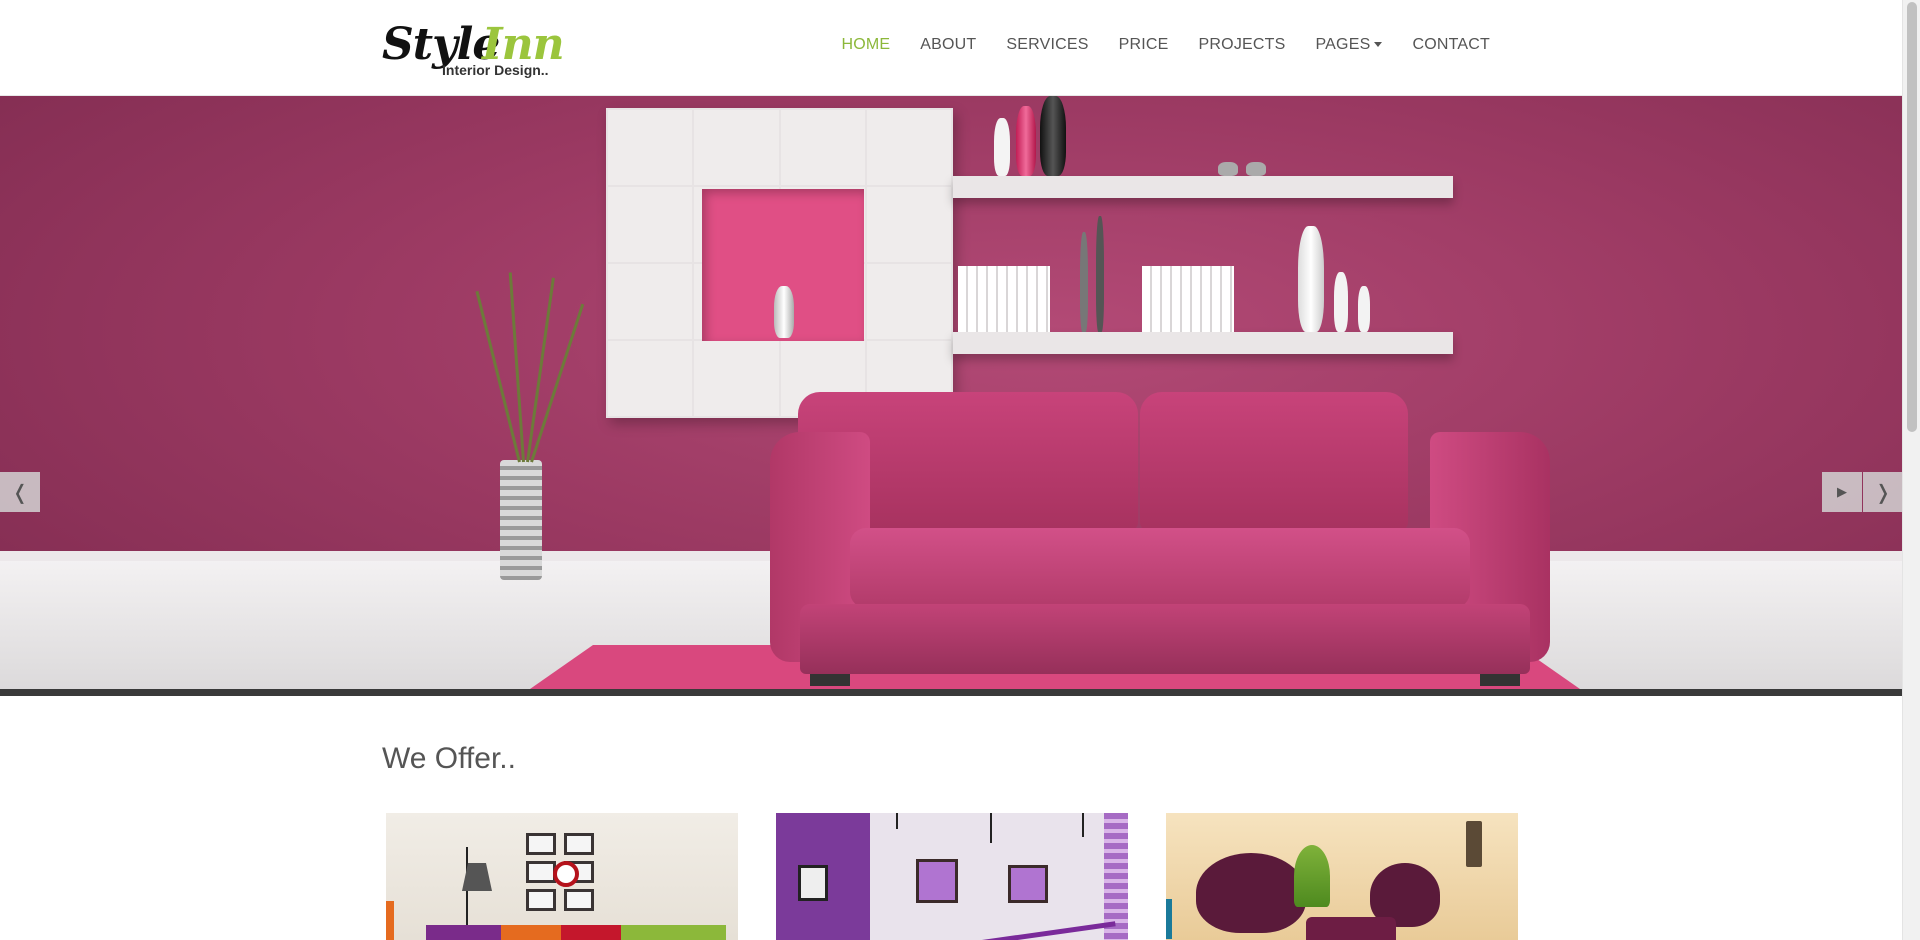 The image size is (1920, 940). Describe the element at coordinates (566, 874) in the screenshot. I see `round-mirror` at that location.